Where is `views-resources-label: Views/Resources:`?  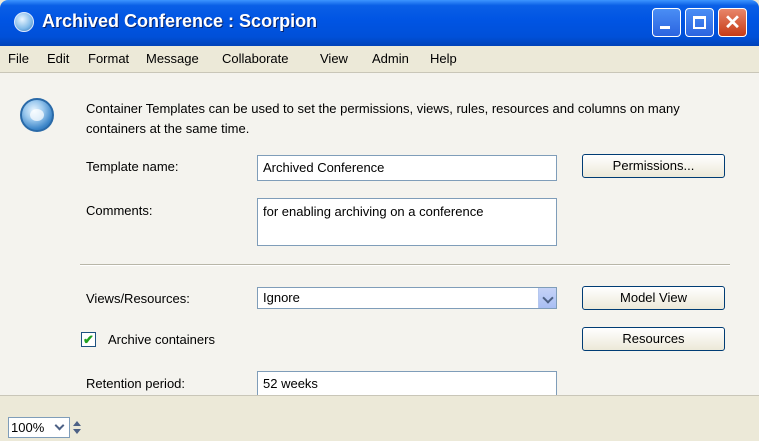 views-resources-label: Views/Resources: is located at coordinates (138, 298).